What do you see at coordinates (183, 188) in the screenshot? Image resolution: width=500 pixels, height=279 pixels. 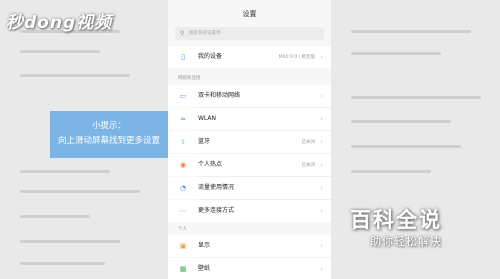 I see `data-usage-icon: ◔` at bounding box center [183, 188].